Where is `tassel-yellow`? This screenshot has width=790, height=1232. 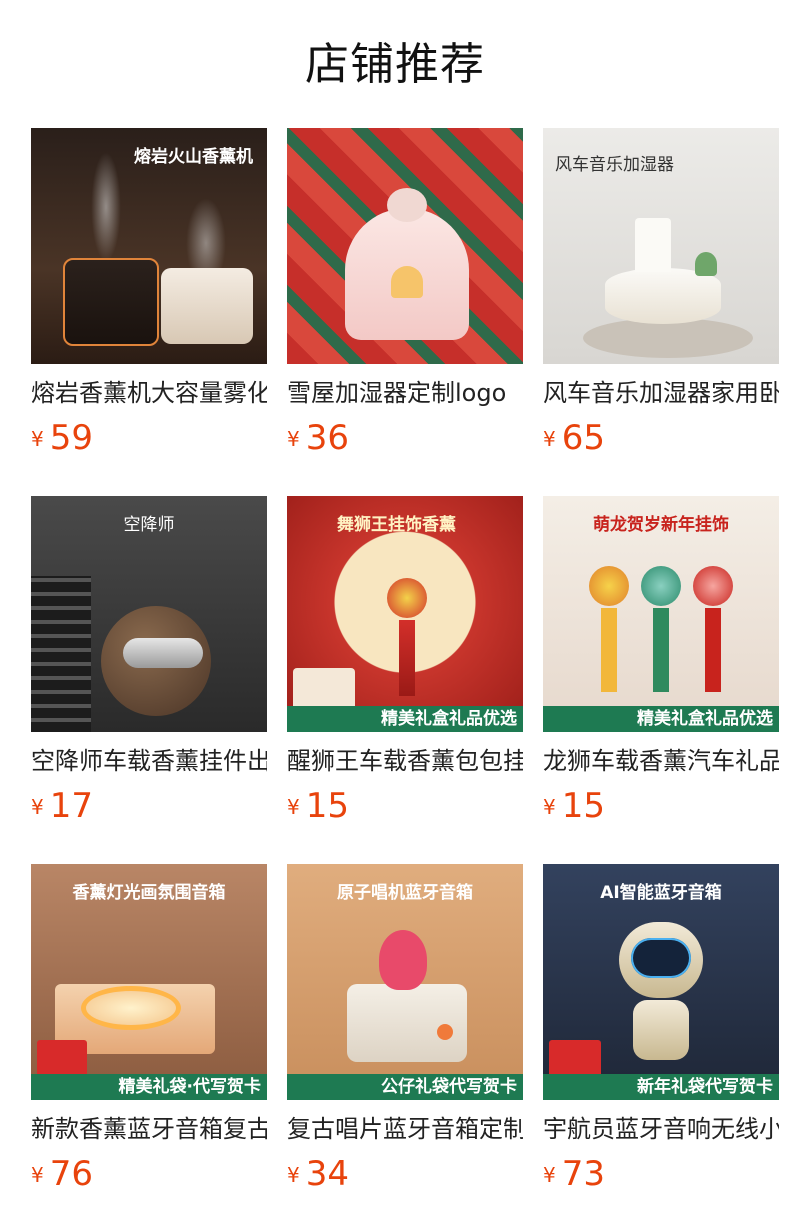
tassel-yellow is located at coordinates (609, 650).